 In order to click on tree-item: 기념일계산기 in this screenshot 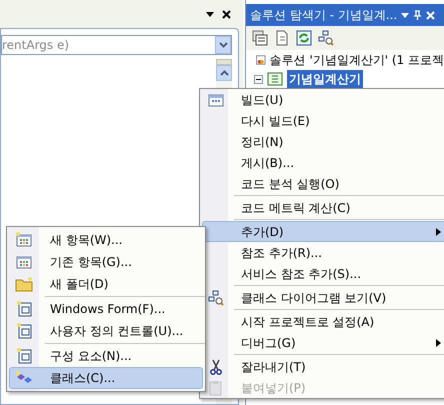, I will do `click(325, 79)`.